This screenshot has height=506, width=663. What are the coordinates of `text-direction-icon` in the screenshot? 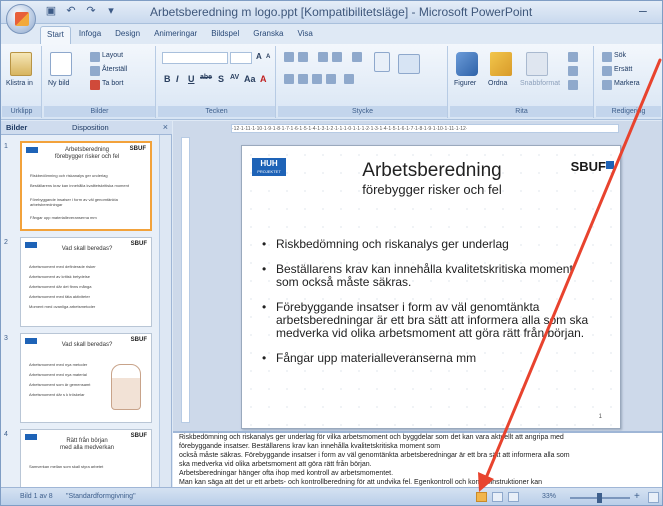 It's located at (382, 62).